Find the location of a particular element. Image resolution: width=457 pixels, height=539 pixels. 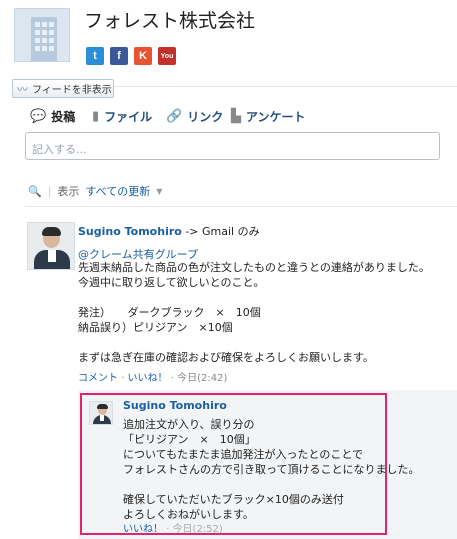

comment-link: コメント is located at coordinates (98, 378).